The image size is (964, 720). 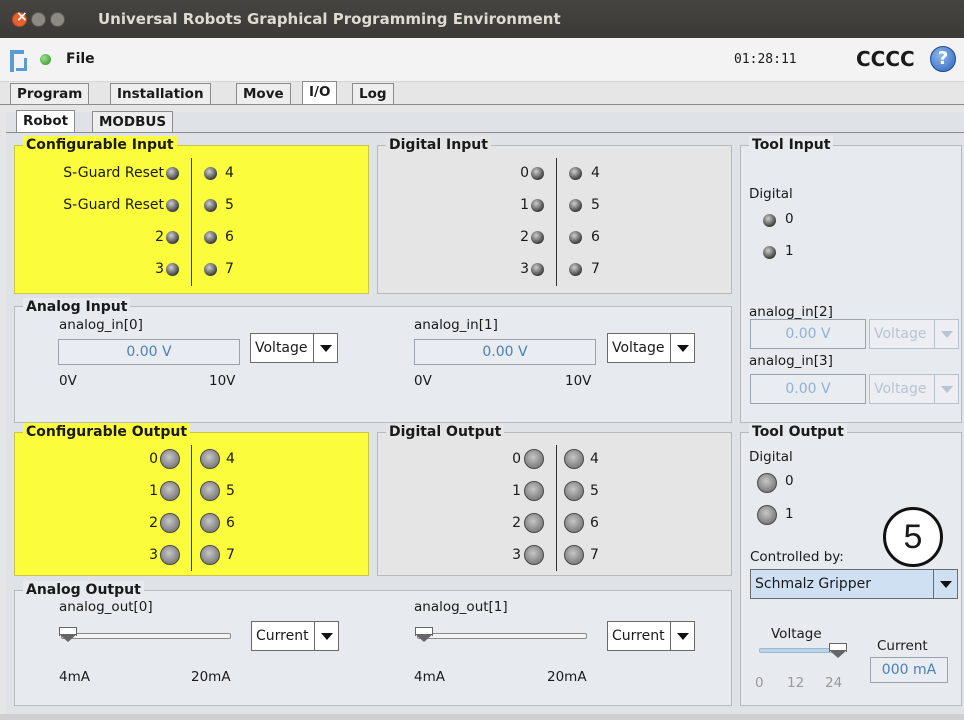 I want to click on ur-logo-icon, so click(x=18, y=61).